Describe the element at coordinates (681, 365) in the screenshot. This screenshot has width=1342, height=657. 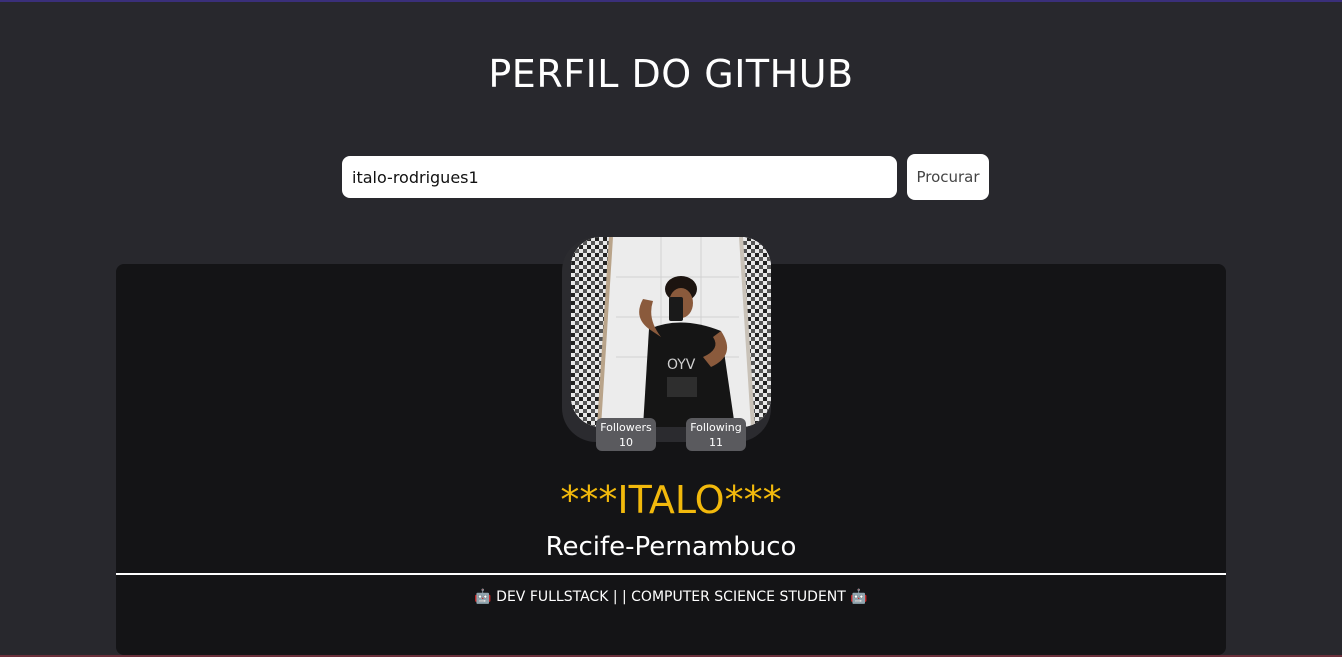
I see `svg-text: OYV` at that location.